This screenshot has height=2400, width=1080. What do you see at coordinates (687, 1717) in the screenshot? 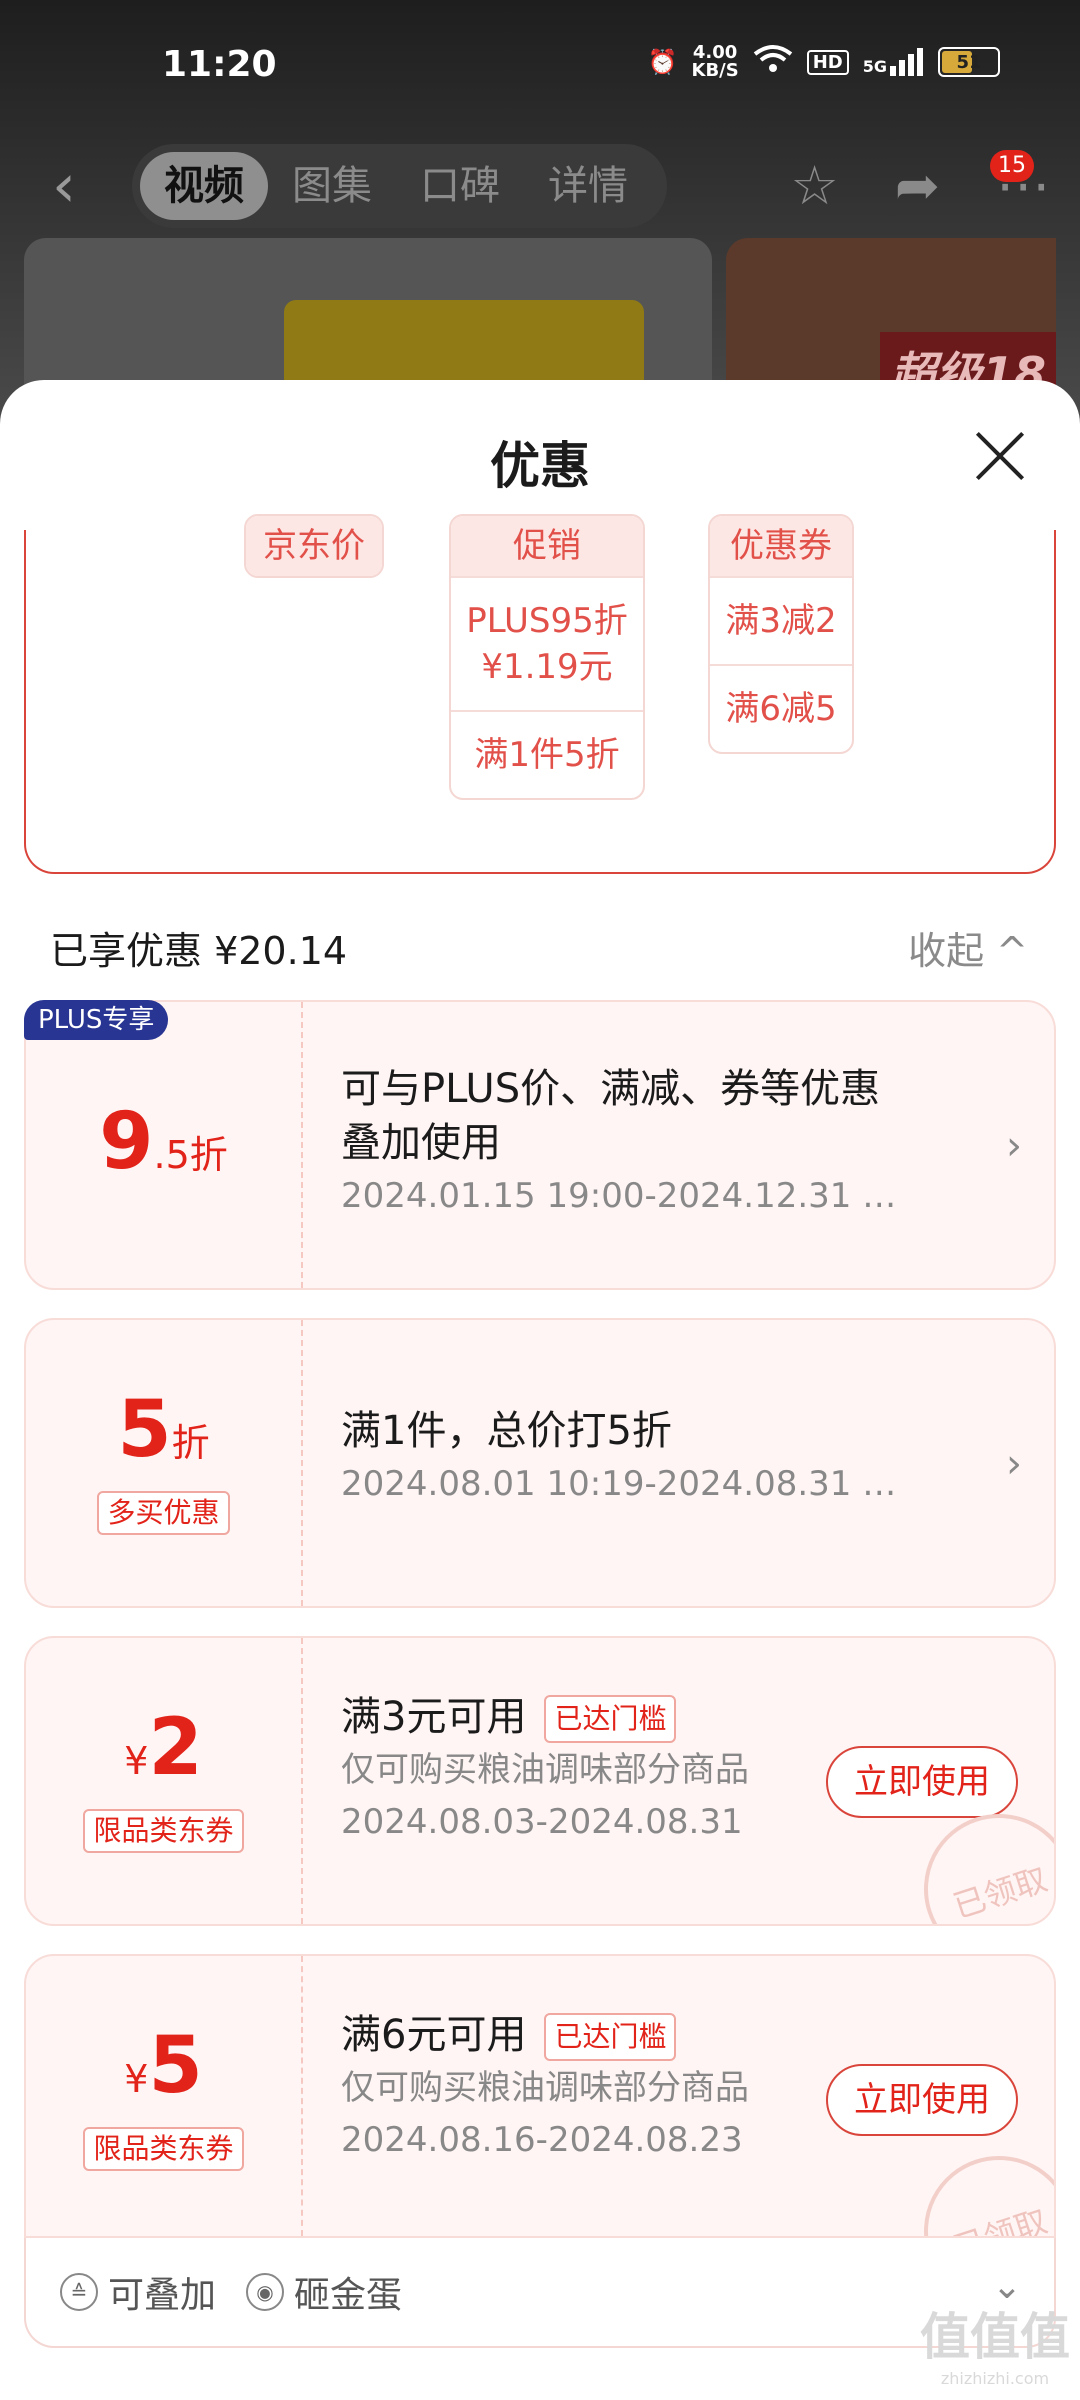
I see `coupon-title: 满3元可用 已达门槛` at bounding box center [687, 1717].